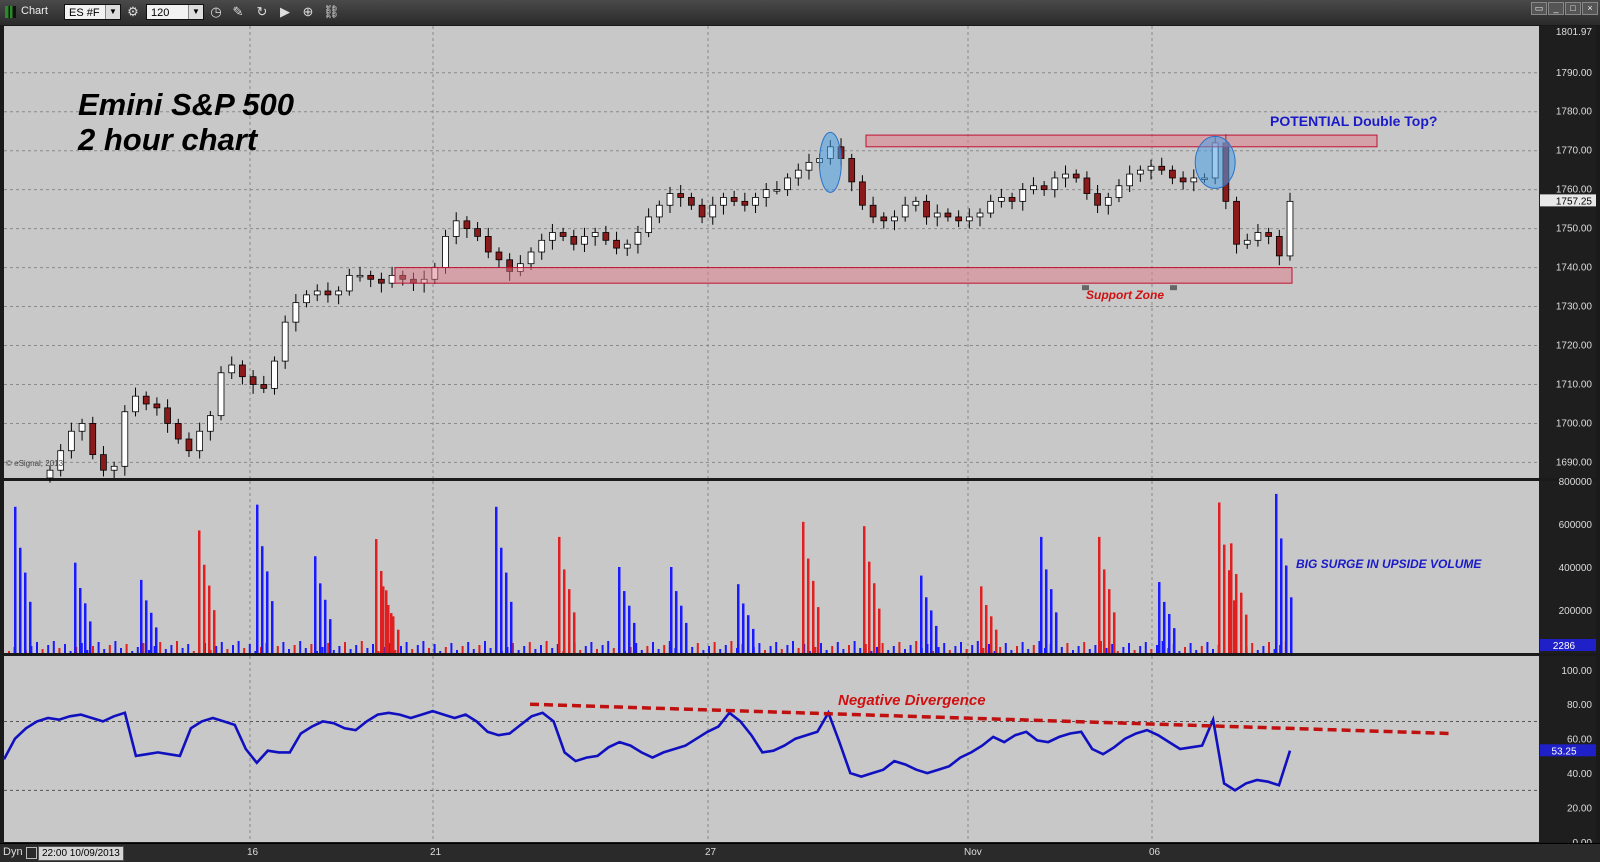 This screenshot has width=1600, height=862. What do you see at coordinates (35, 463) in the screenshot?
I see `copyright-label: © eSignal, 2013` at bounding box center [35, 463].